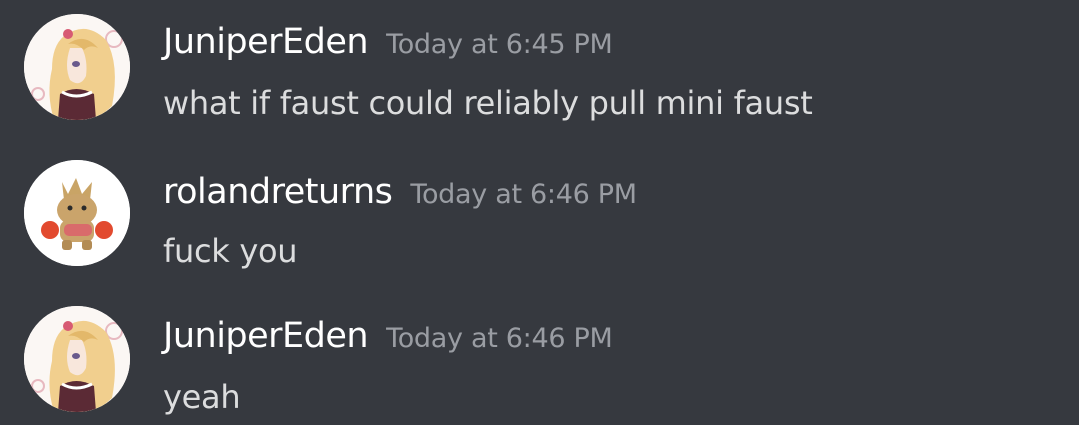 Image resolution: width=1079 pixels, height=425 pixels. I want to click on message-text: yeah, so click(202, 397).